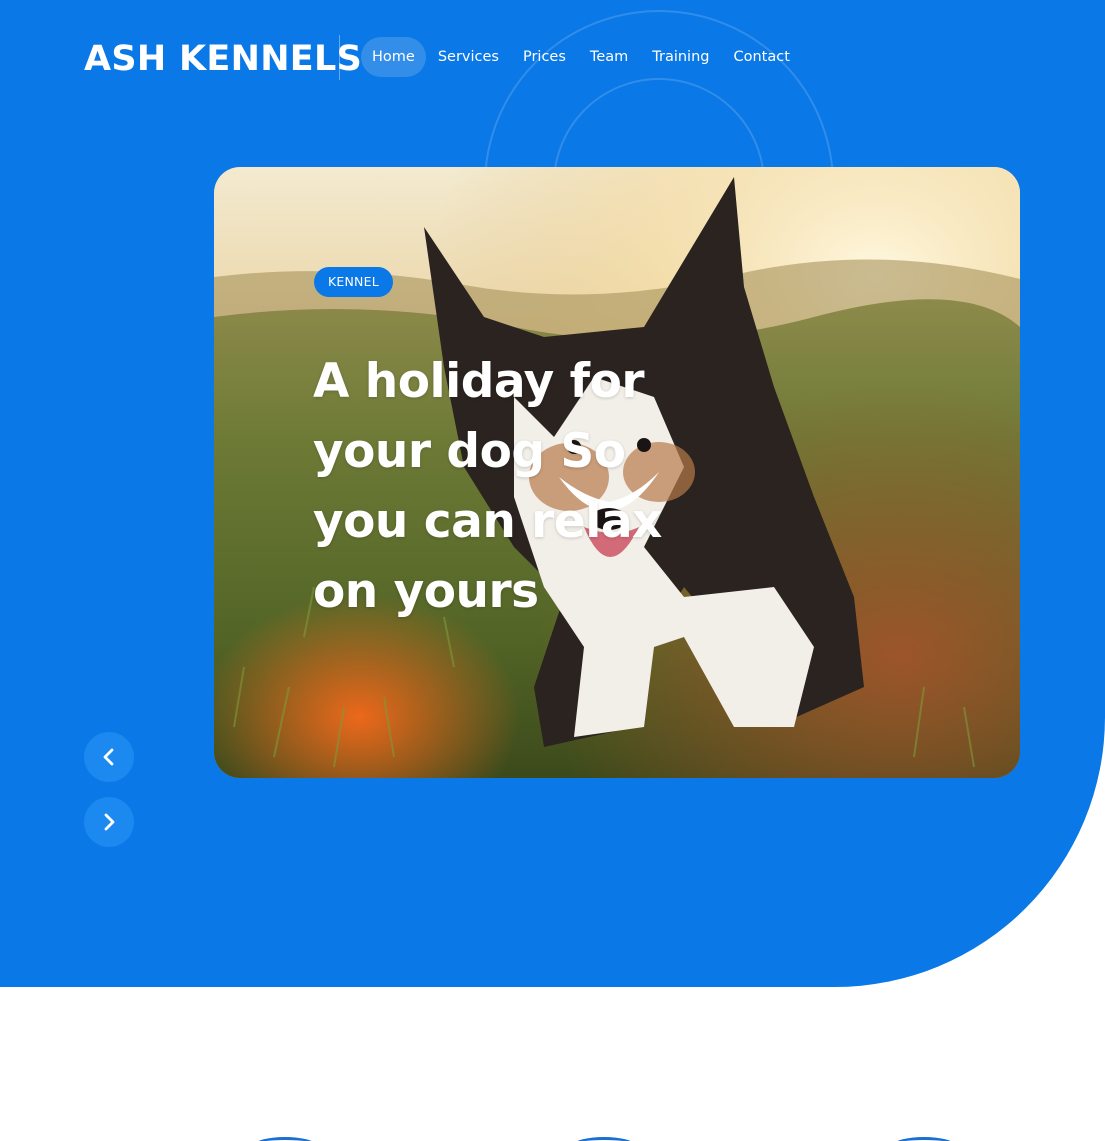  I want to click on nav-item-training: Training, so click(680, 57).